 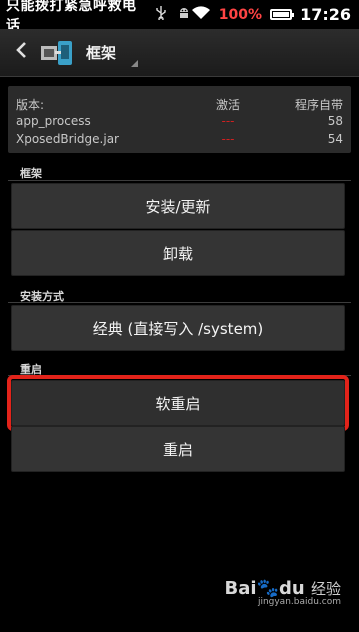 I want to click on version-header-row: 版本: 激活 程序自带, so click(x=179, y=104).